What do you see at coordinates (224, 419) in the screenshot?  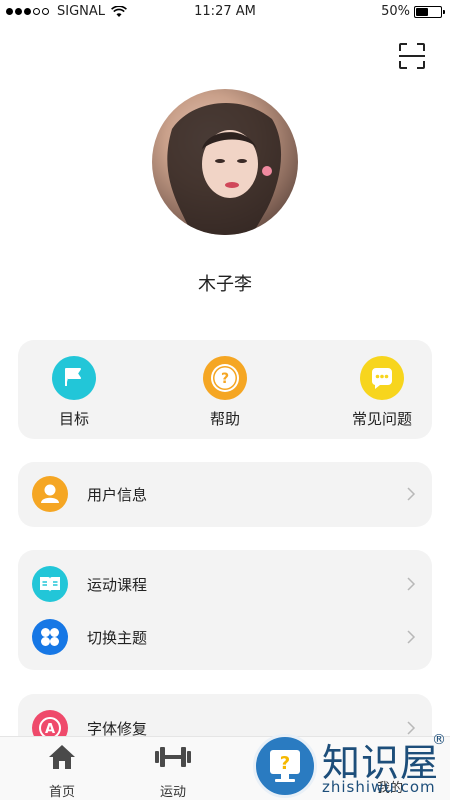 I see `quick-action-label: 帮助` at bounding box center [224, 419].